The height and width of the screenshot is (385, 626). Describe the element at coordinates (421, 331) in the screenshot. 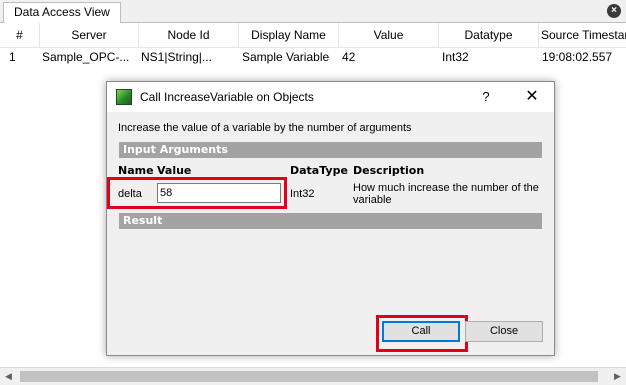

I see `call-button: Call` at that location.